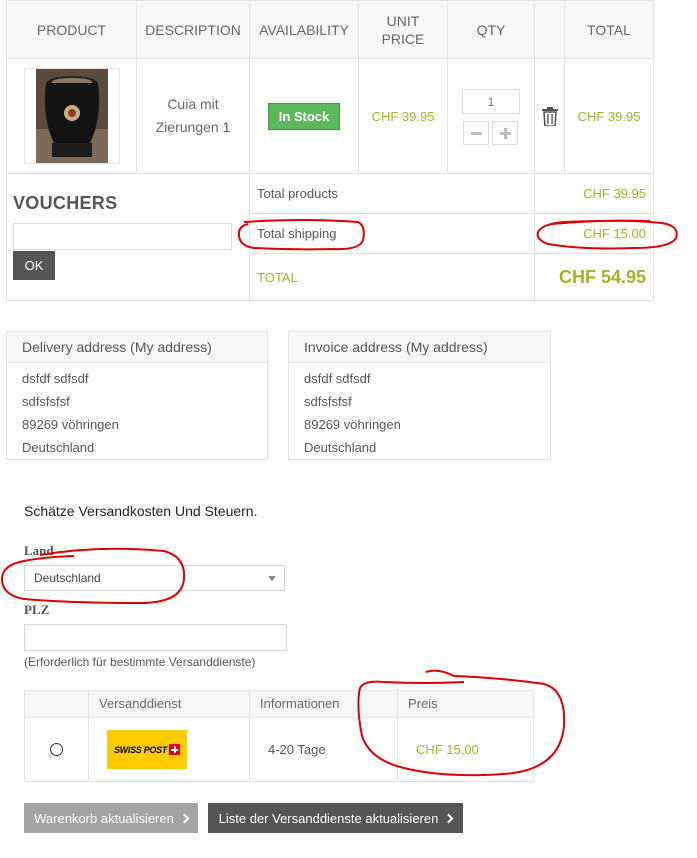  Describe the element at coordinates (34, 265) in the screenshot. I see `voucher-ok-button: OK` at that location.